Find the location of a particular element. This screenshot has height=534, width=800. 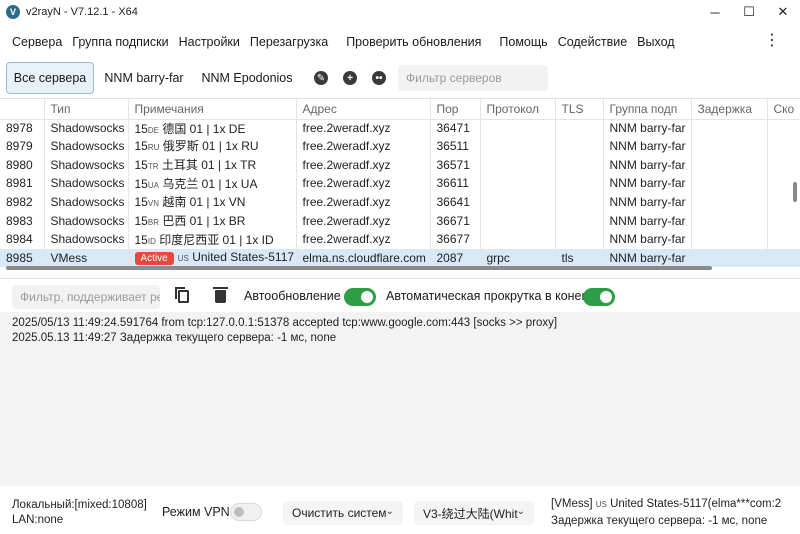

vpn-mode-toggle is located at coordinates (246, 512).